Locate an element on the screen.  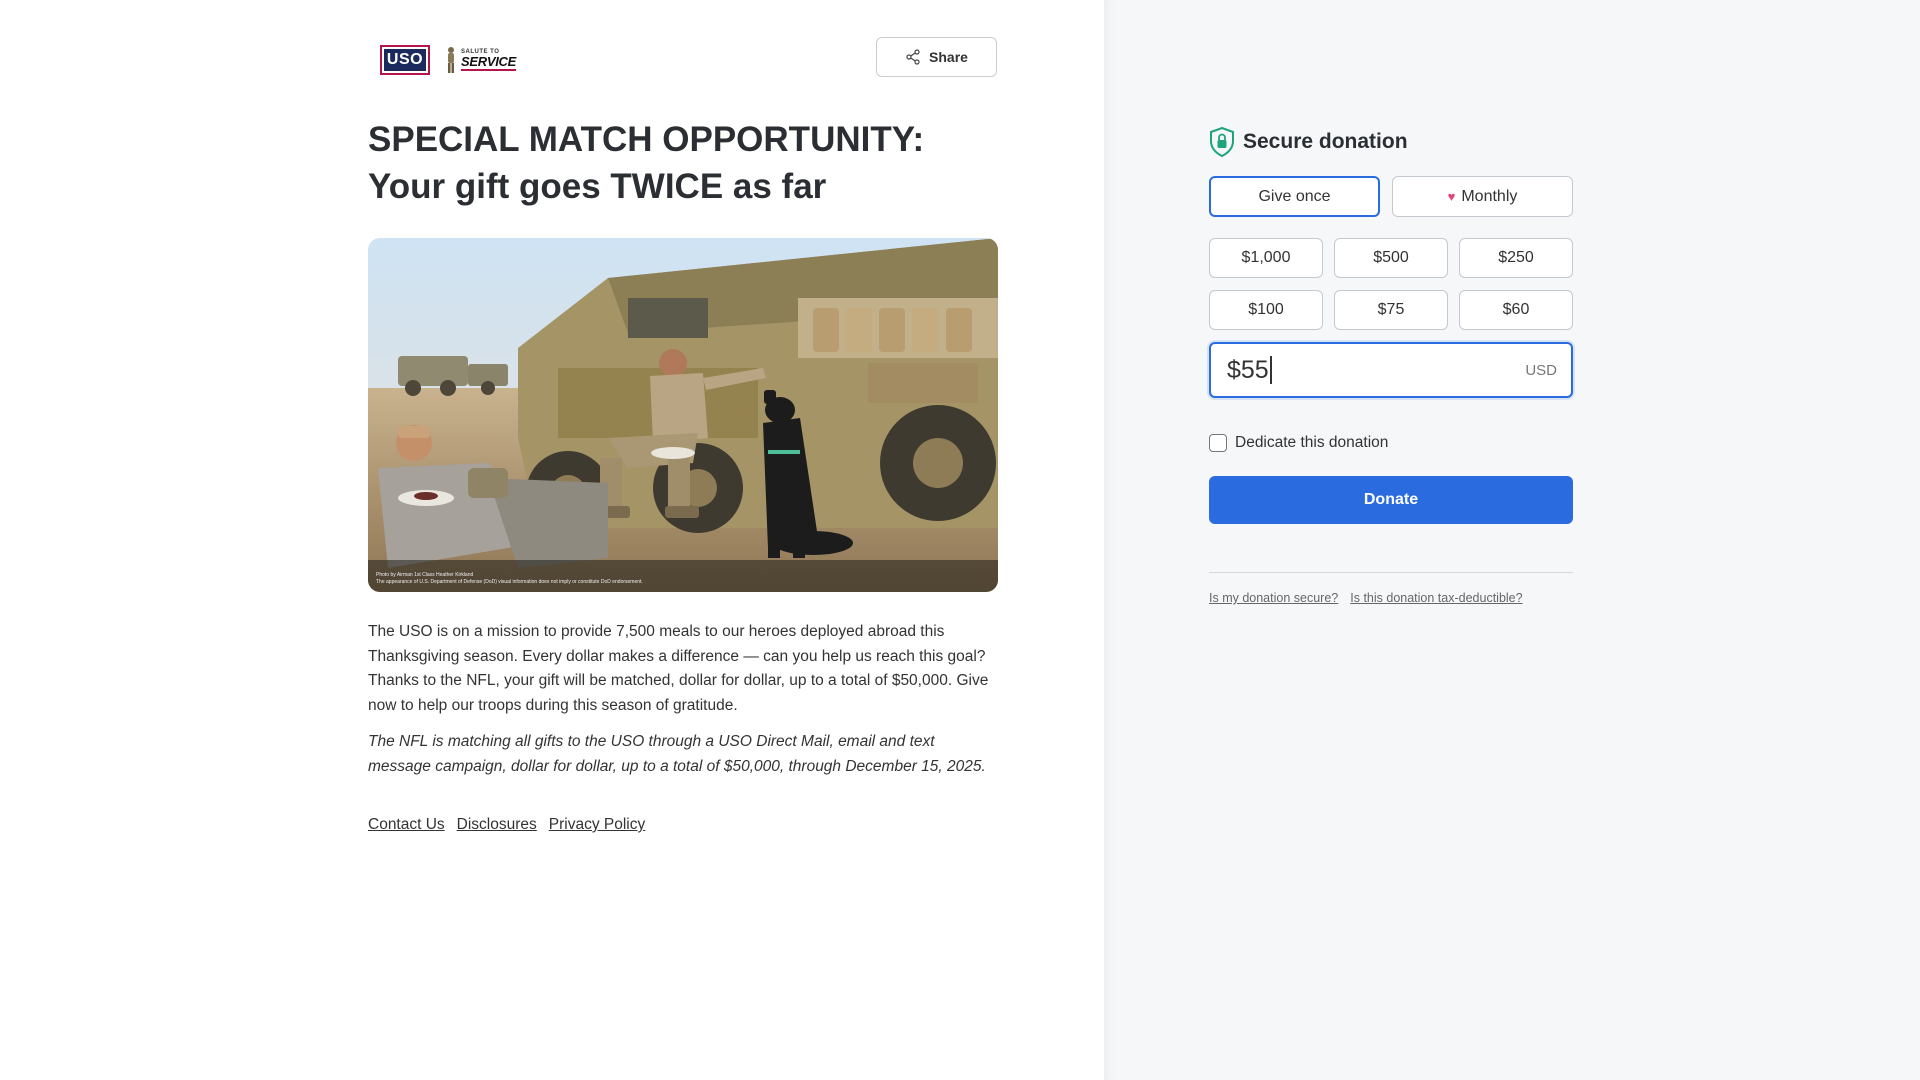
dedicate-label: Dedicate this donation is located at coordinates (1312, 442).